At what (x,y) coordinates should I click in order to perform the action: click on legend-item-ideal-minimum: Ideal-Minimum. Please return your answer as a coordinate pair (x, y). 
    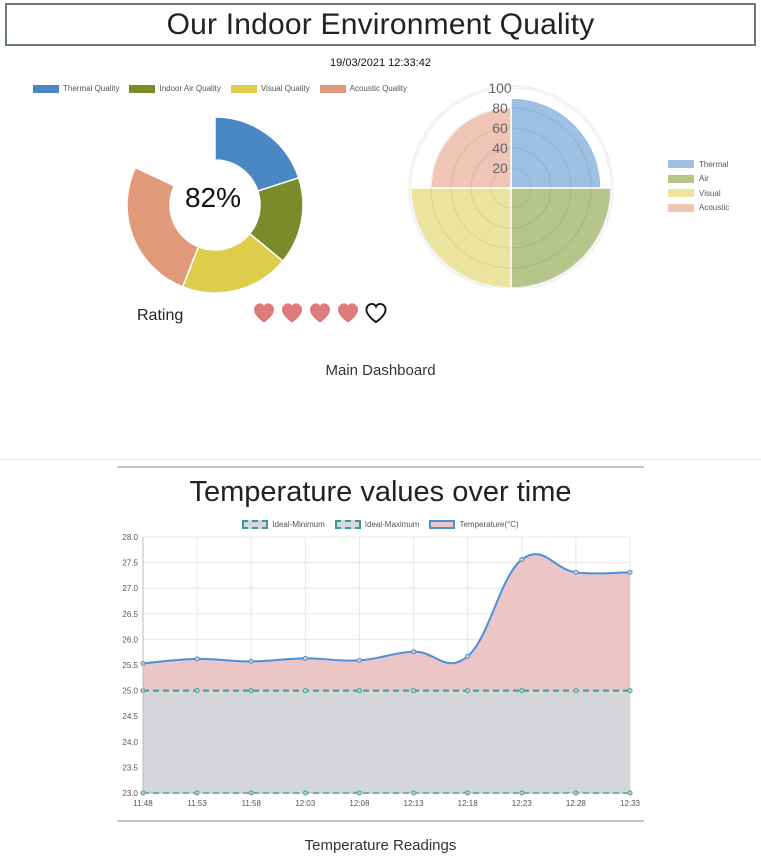
    Looking at the image, I should click on (283, 524).